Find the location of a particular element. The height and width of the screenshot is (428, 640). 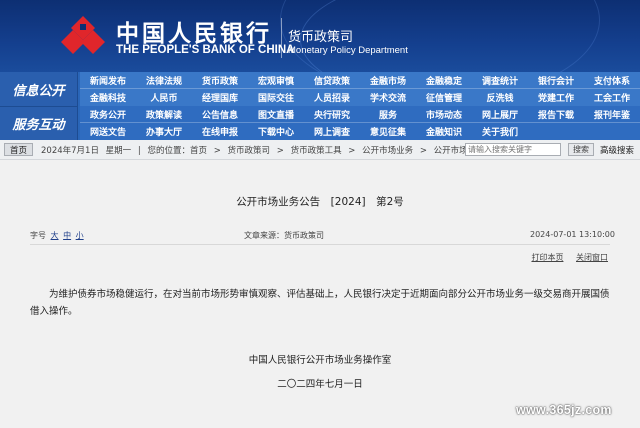

nav-item: 关于我们 is located at coordinates (500, 131).